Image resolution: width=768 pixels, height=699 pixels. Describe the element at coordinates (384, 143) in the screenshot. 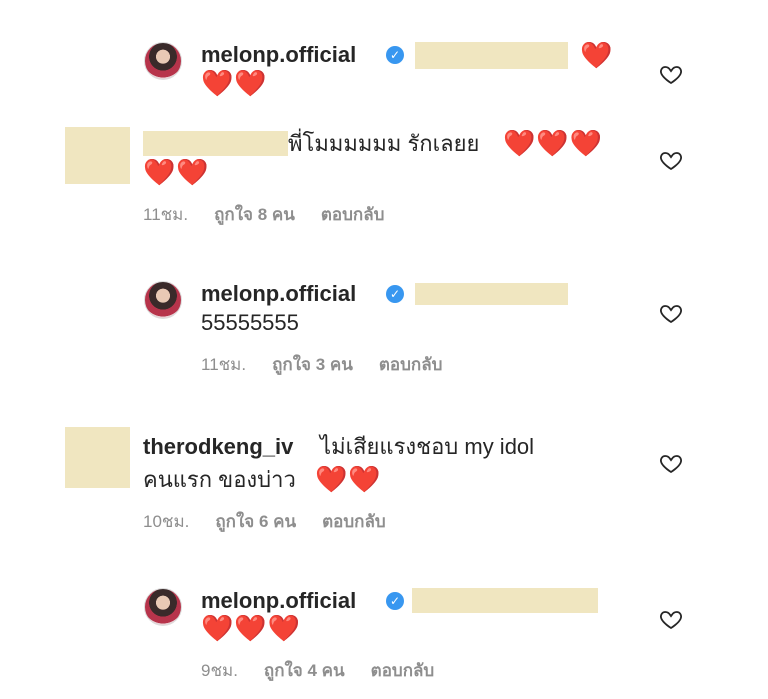

I see `comment-text: พี่โมมมมมม รักเลยย` at that location.